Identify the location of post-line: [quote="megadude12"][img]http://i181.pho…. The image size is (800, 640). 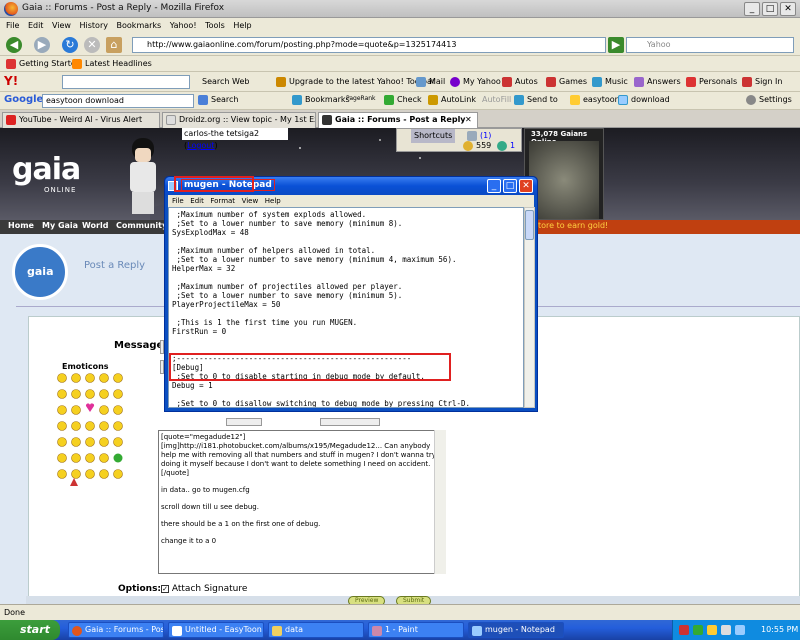
(298, 455).